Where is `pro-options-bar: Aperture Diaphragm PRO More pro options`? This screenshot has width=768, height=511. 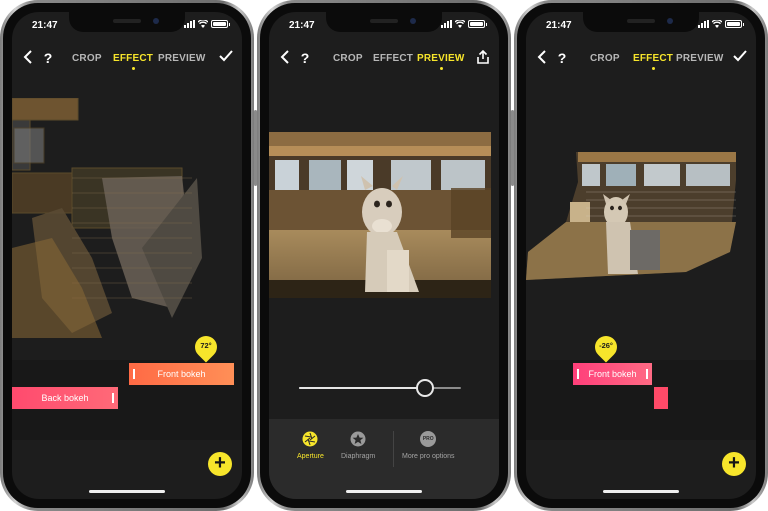 pro-options-bar: Aperture Diaphragm PRO More pro options is located at coordinates (384, 459).